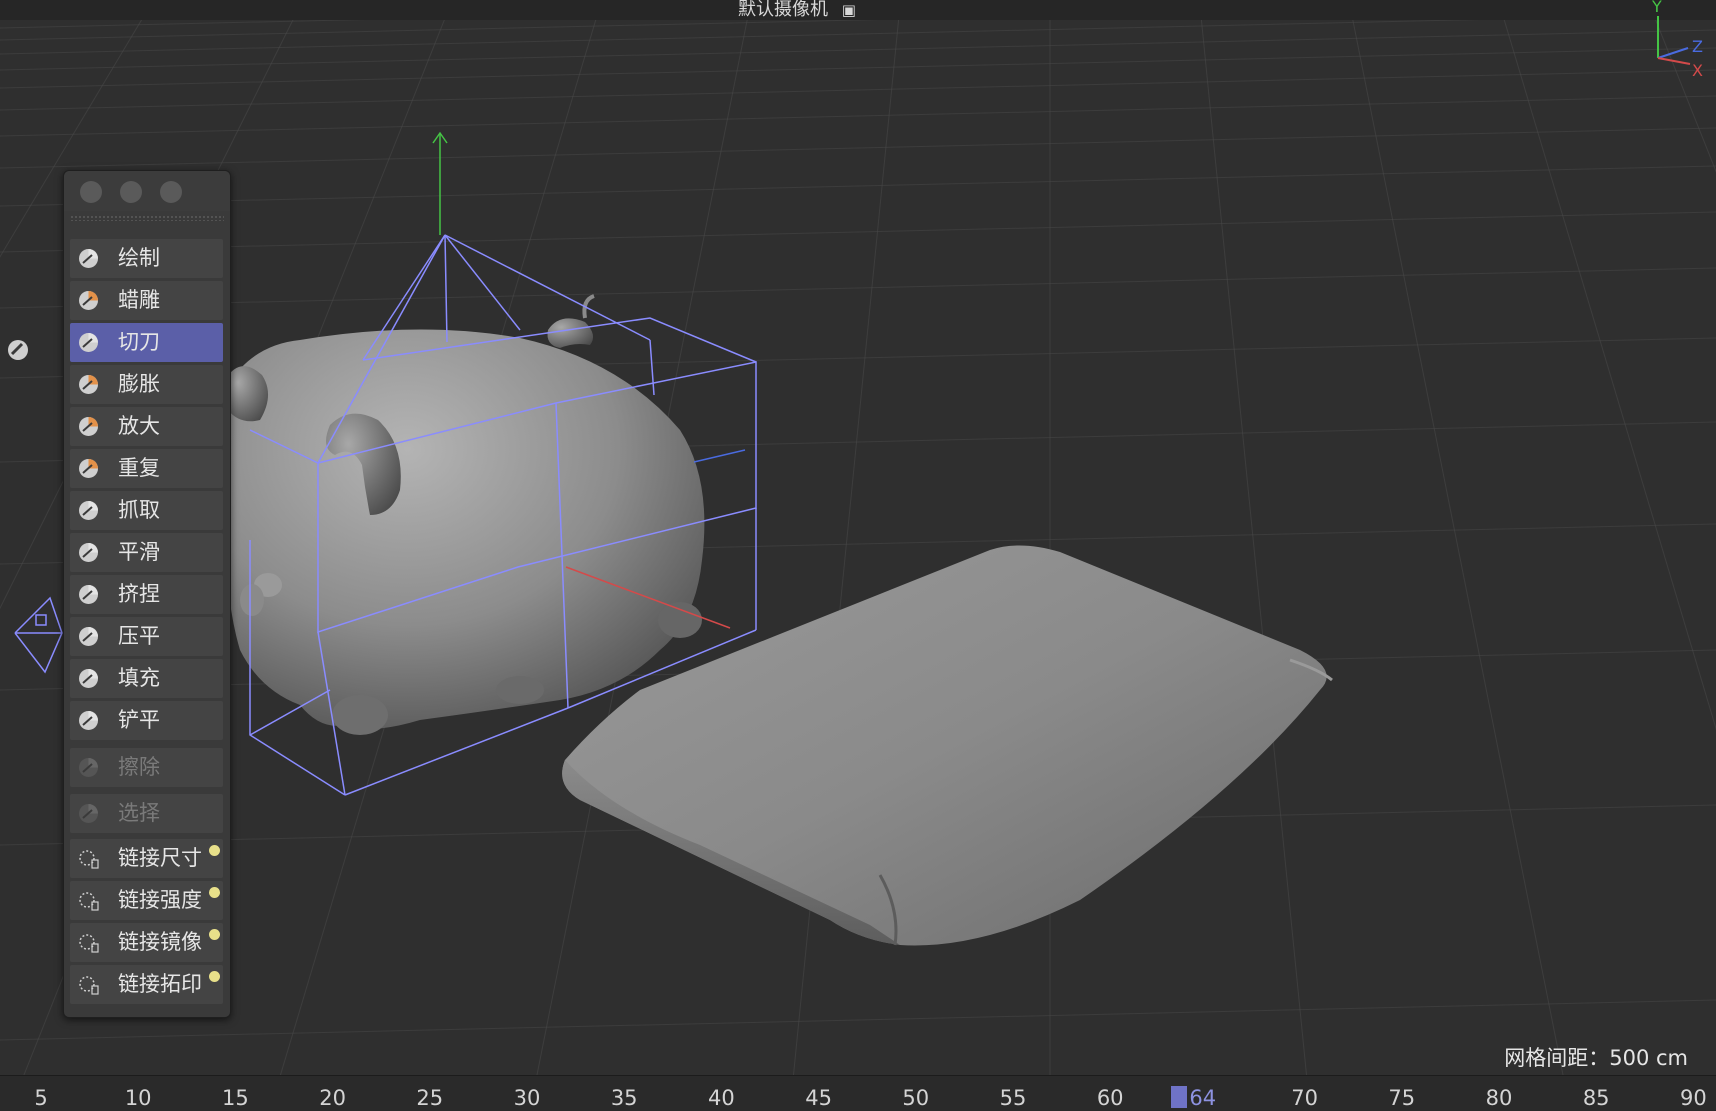 This screenshot has height=1111, width=1716. Describe the element at coordinates (139, 426) in the screenshot. I see `brush-tool-label: 放大` at that location.